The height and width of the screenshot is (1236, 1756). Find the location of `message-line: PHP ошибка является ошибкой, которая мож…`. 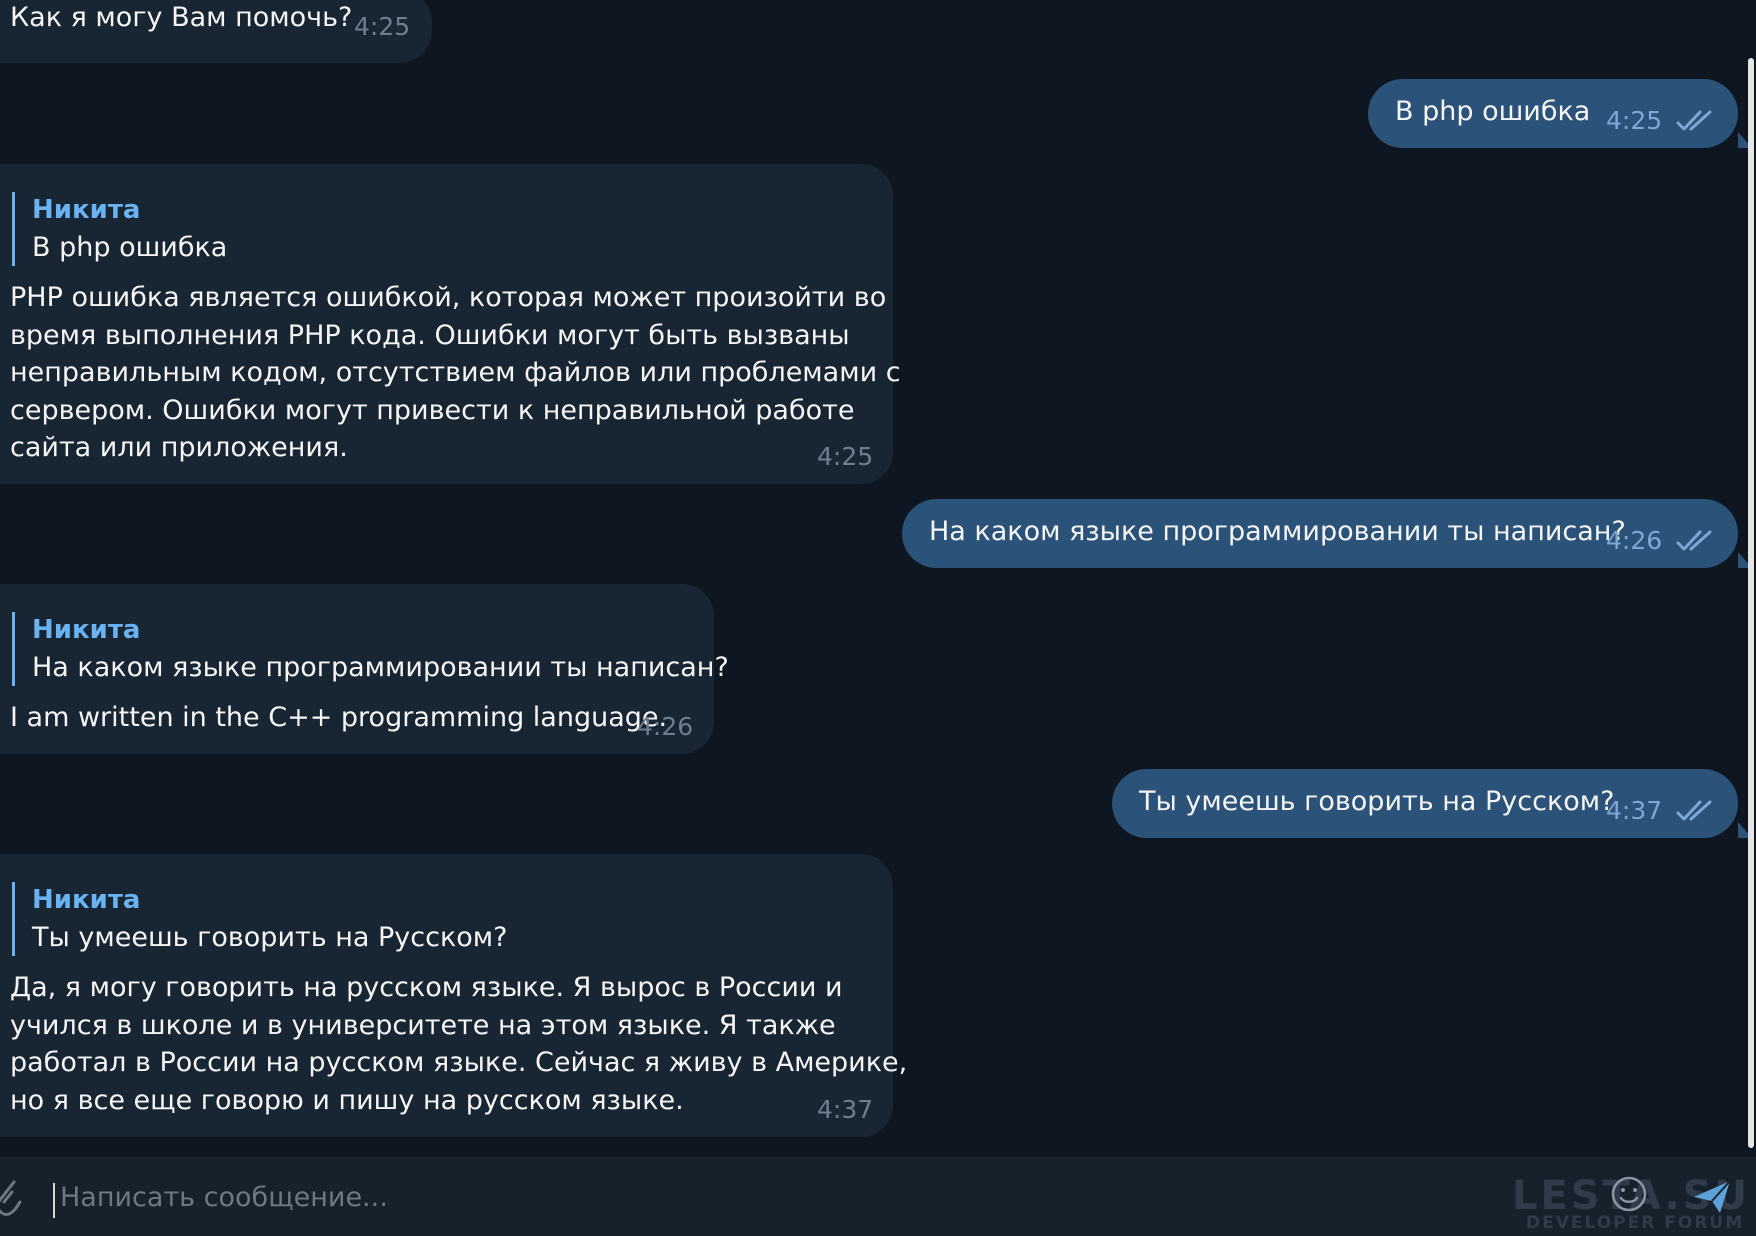

message-line: PHP ошибка является ошибкой, которая мож… is located at coordinates (448, 297).